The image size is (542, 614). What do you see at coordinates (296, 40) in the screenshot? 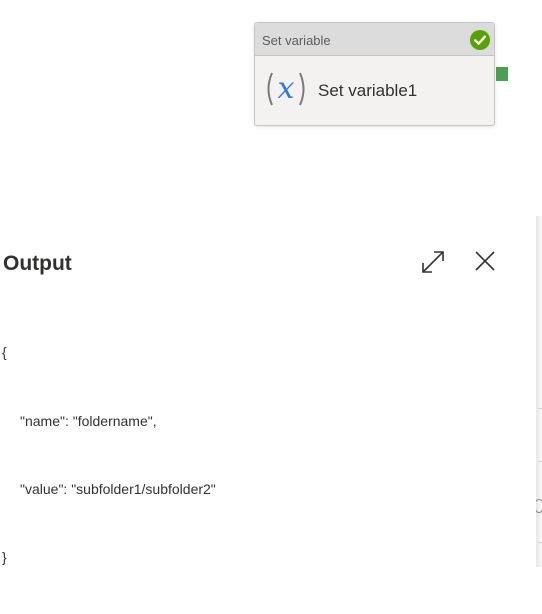
I see `activity-type-label: Set variable` at bounding box center [296, 40].